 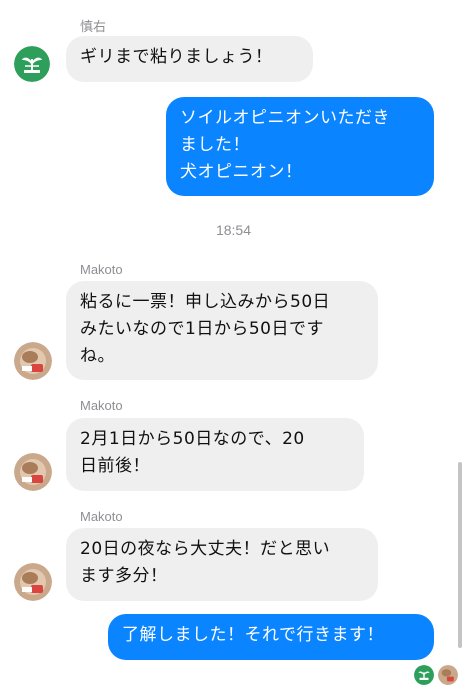 I want to click on sender-name: 慎右, so click(x=93, y=26).